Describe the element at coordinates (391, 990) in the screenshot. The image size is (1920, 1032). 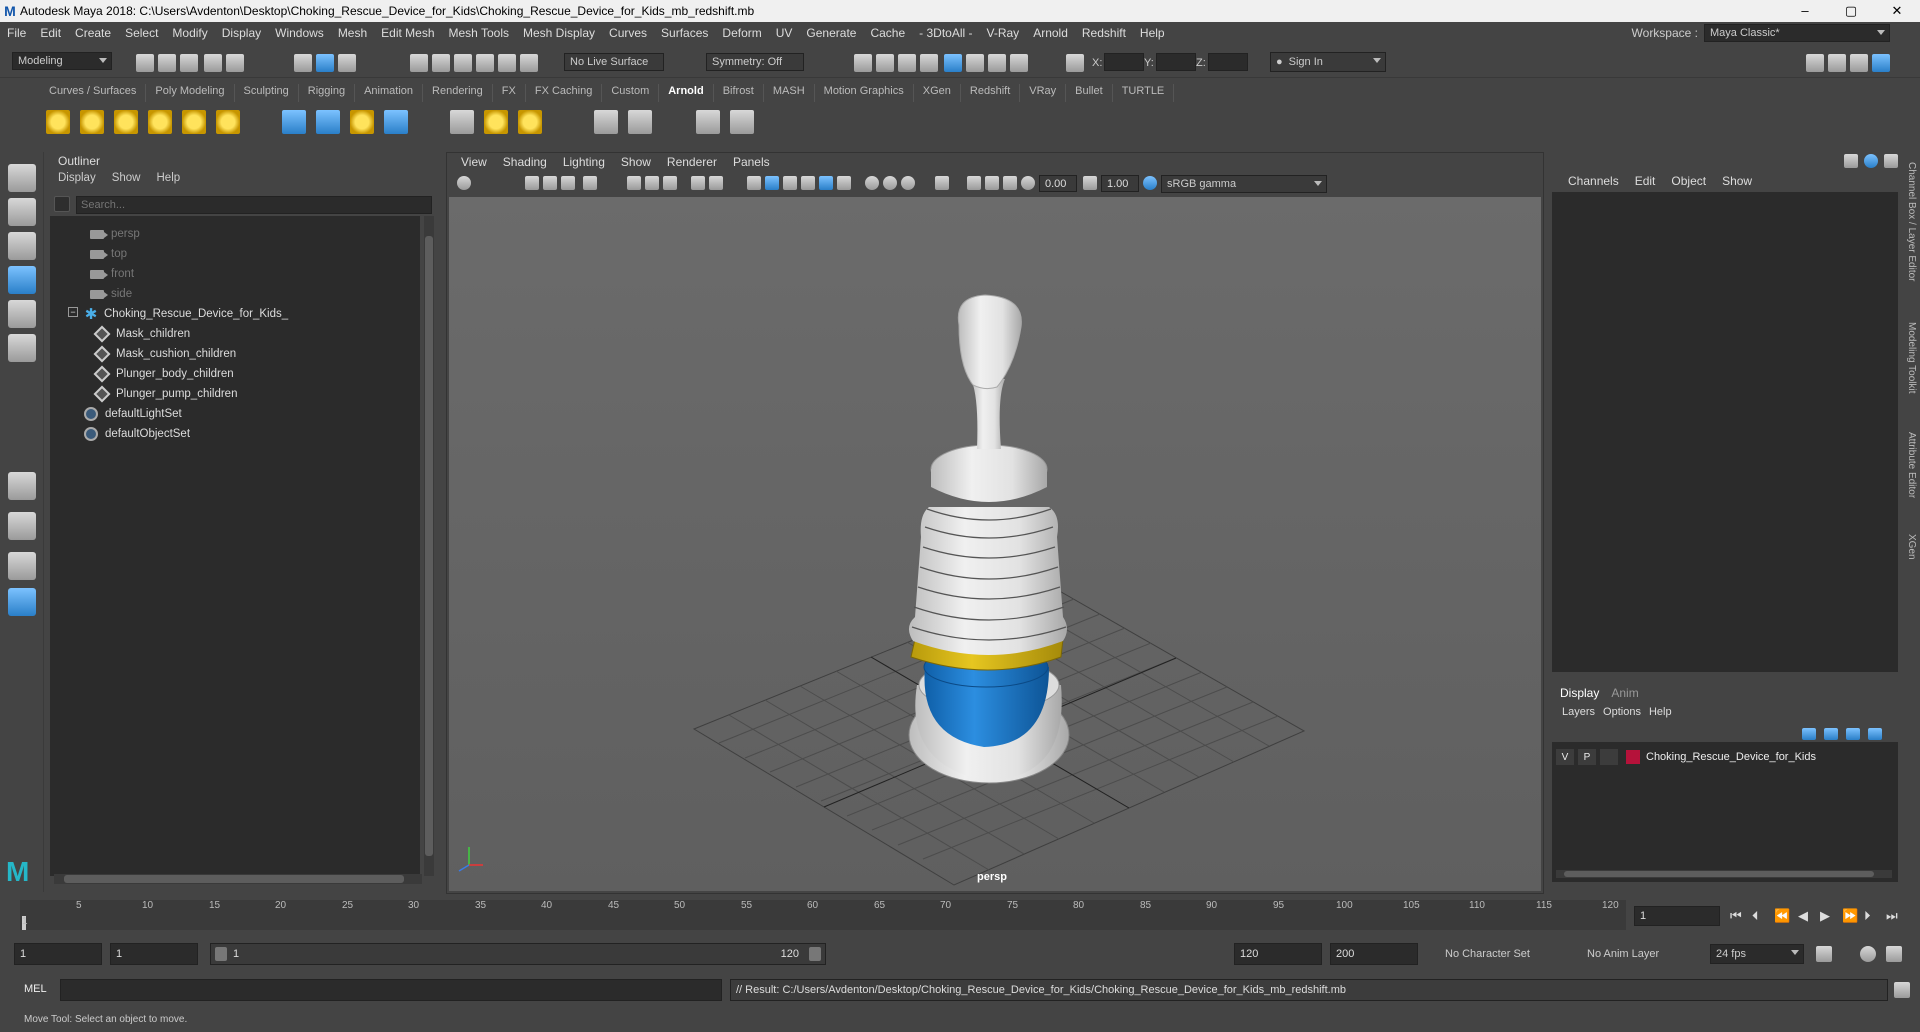
I see `command-input` at that location.